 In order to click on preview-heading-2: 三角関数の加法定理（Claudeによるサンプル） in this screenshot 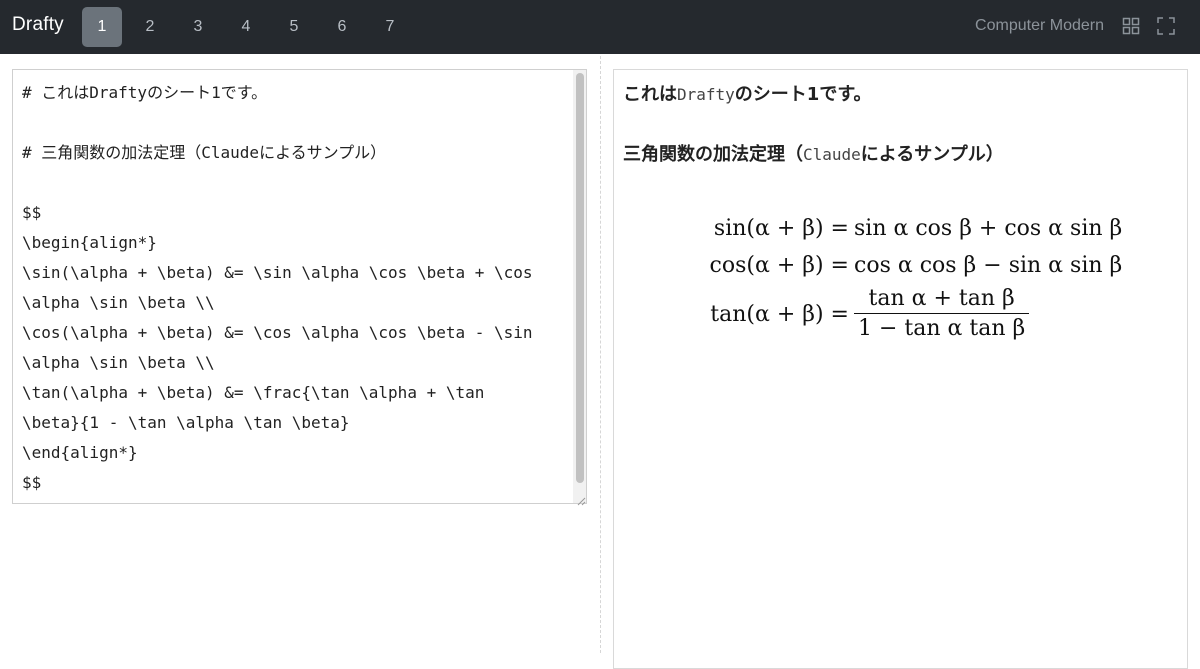, I will do `click(813, 154)`.